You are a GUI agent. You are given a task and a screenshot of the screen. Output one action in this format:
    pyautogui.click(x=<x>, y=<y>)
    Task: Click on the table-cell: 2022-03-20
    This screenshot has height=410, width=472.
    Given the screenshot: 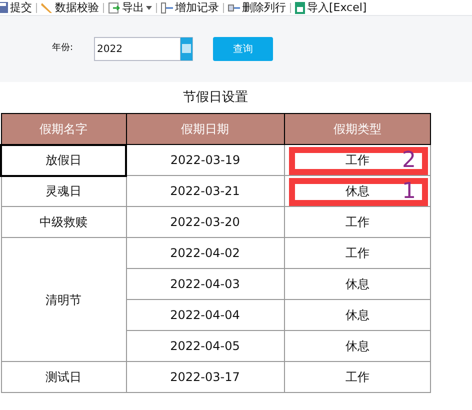 What is the action you would take?
    pyautogui.click(x=205, y=222)
    